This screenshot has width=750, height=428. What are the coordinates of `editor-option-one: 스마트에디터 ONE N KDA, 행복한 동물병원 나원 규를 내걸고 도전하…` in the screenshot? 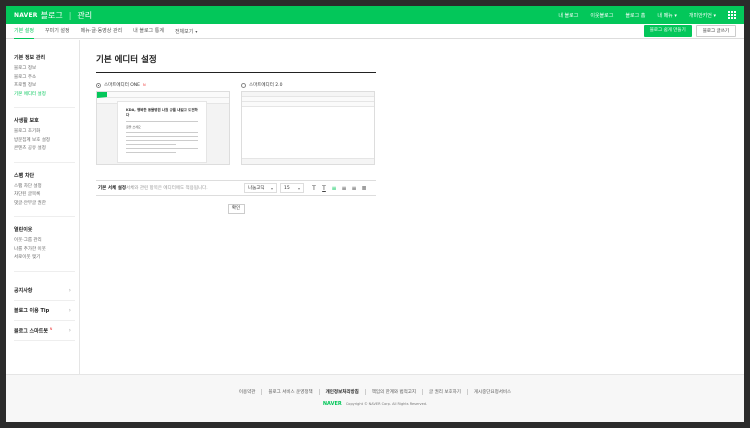 It's located at (163, 123).